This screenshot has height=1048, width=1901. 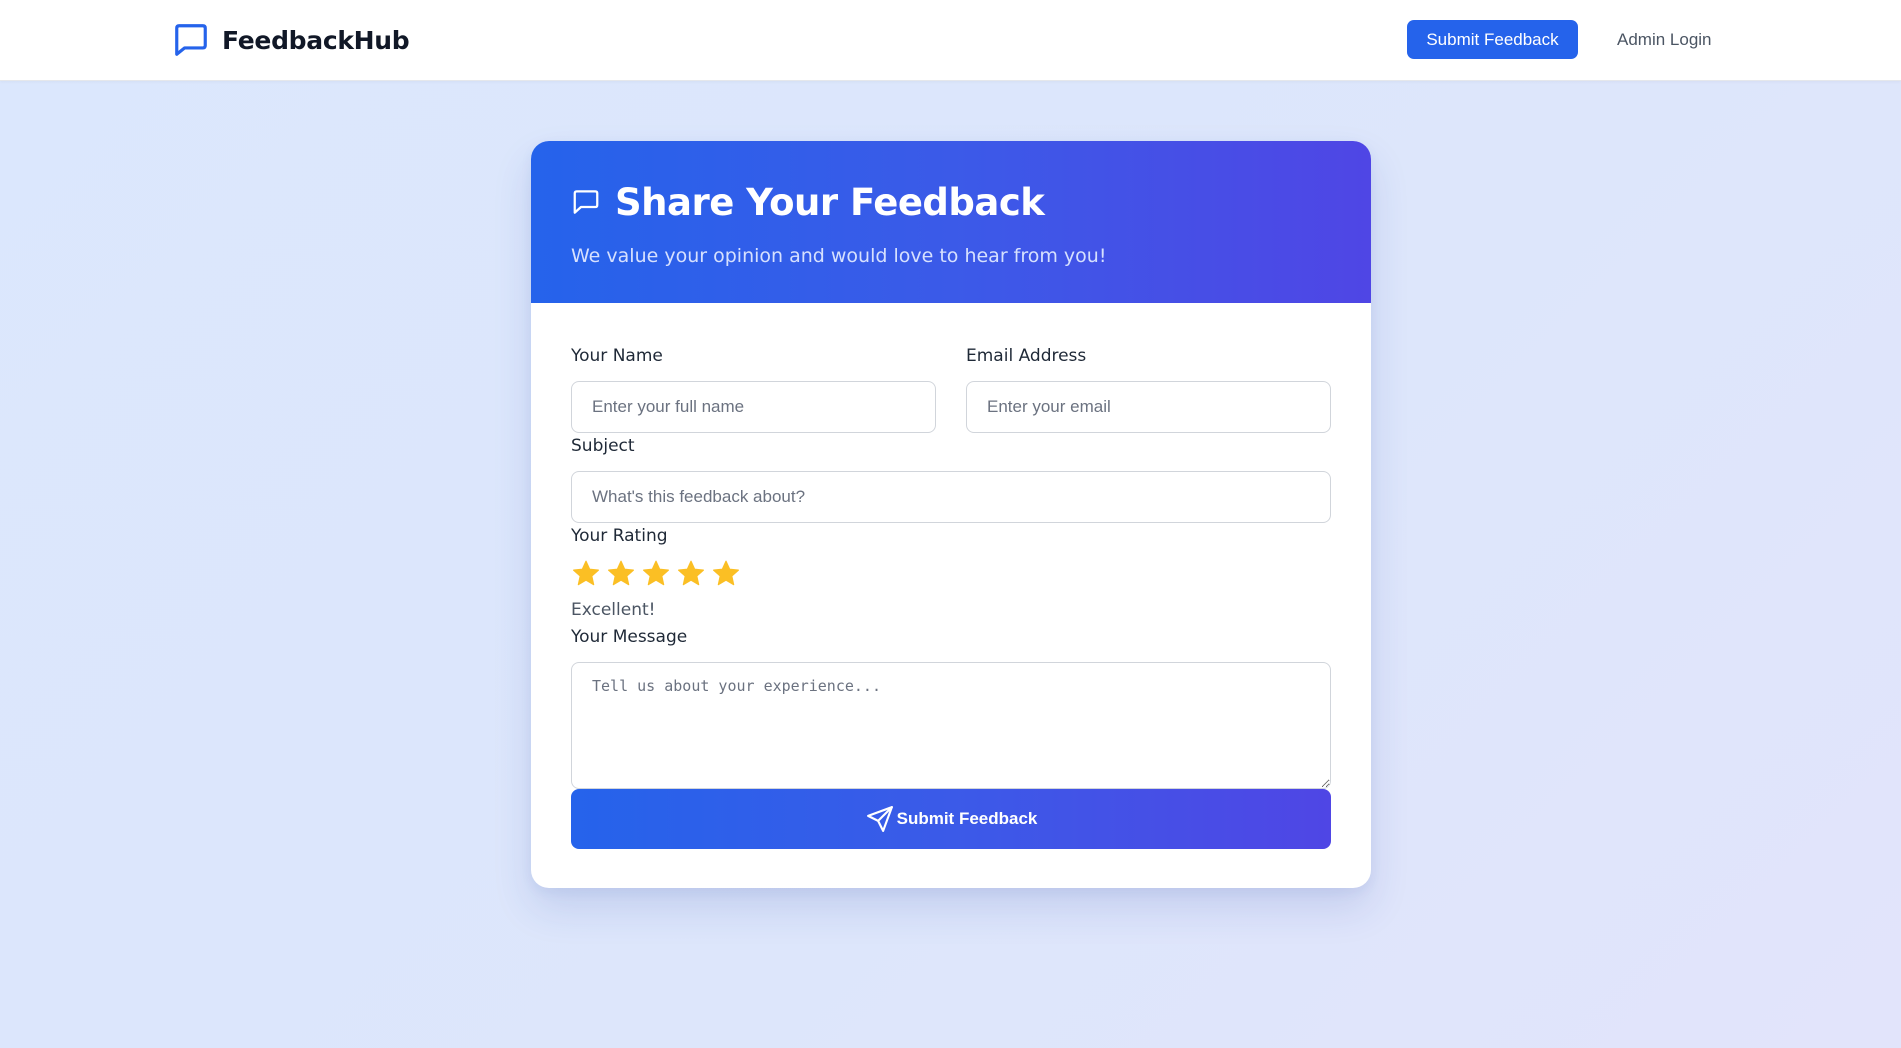 What do you see at coordinates (1664, 39) in the screenshot?
I see `admin-login-link: Admin Login` at bounding box center [1664, 39].